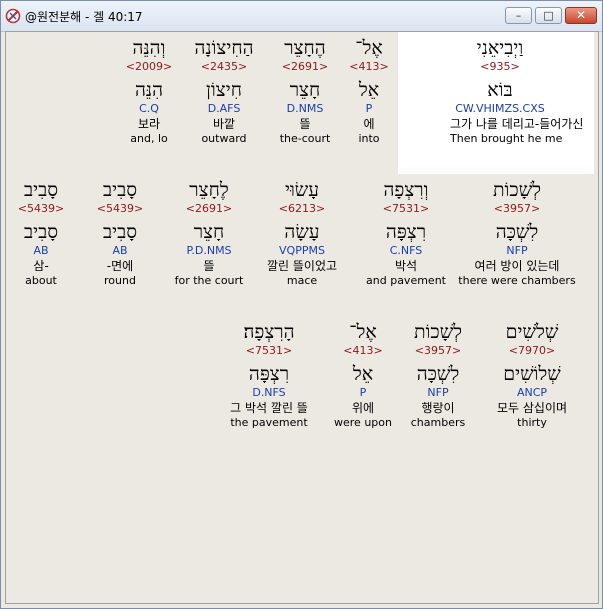 This screenshot has width=603, height=609. What do you see at coordinates (209, 250) in the screenshot?
I see `morphology: P.D.NMS` at bounding box center [209, 250].